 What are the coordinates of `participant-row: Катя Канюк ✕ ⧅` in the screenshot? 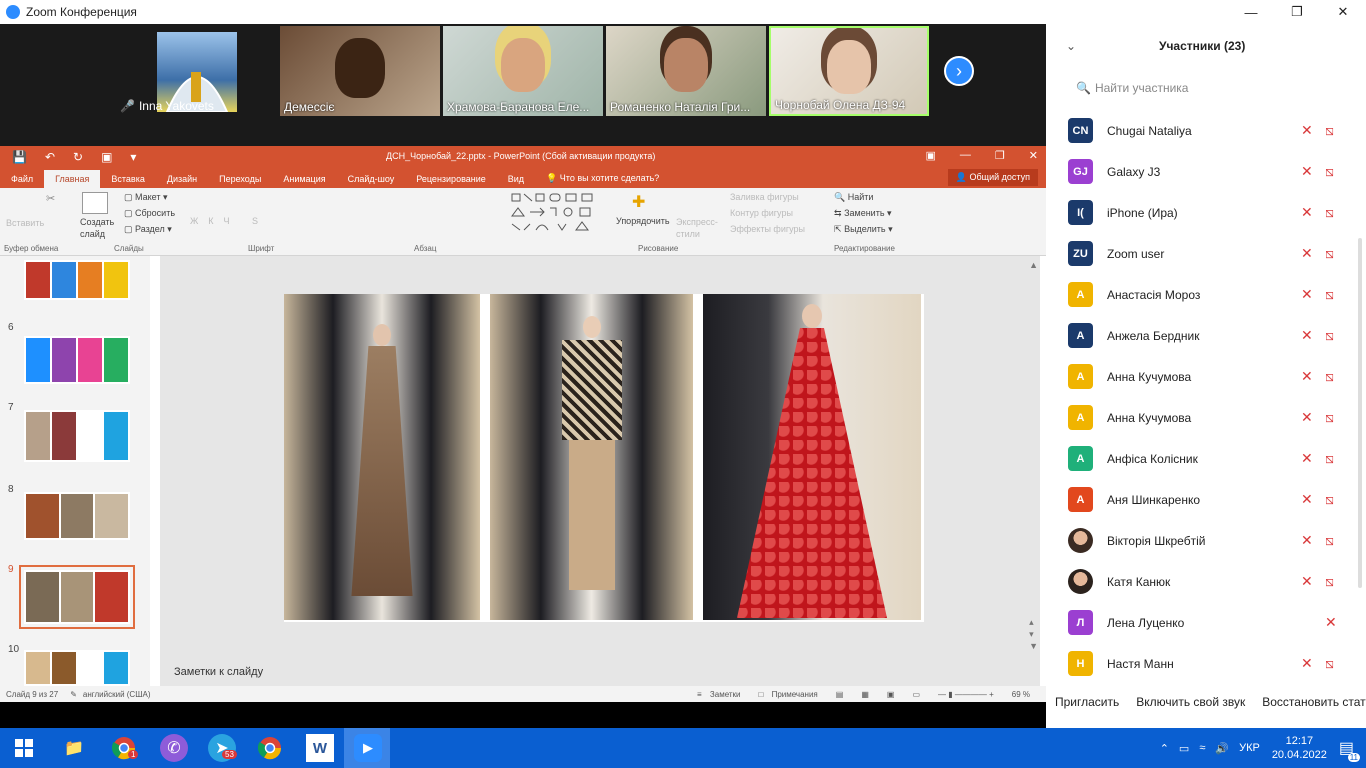 It's located at (1206, 581).